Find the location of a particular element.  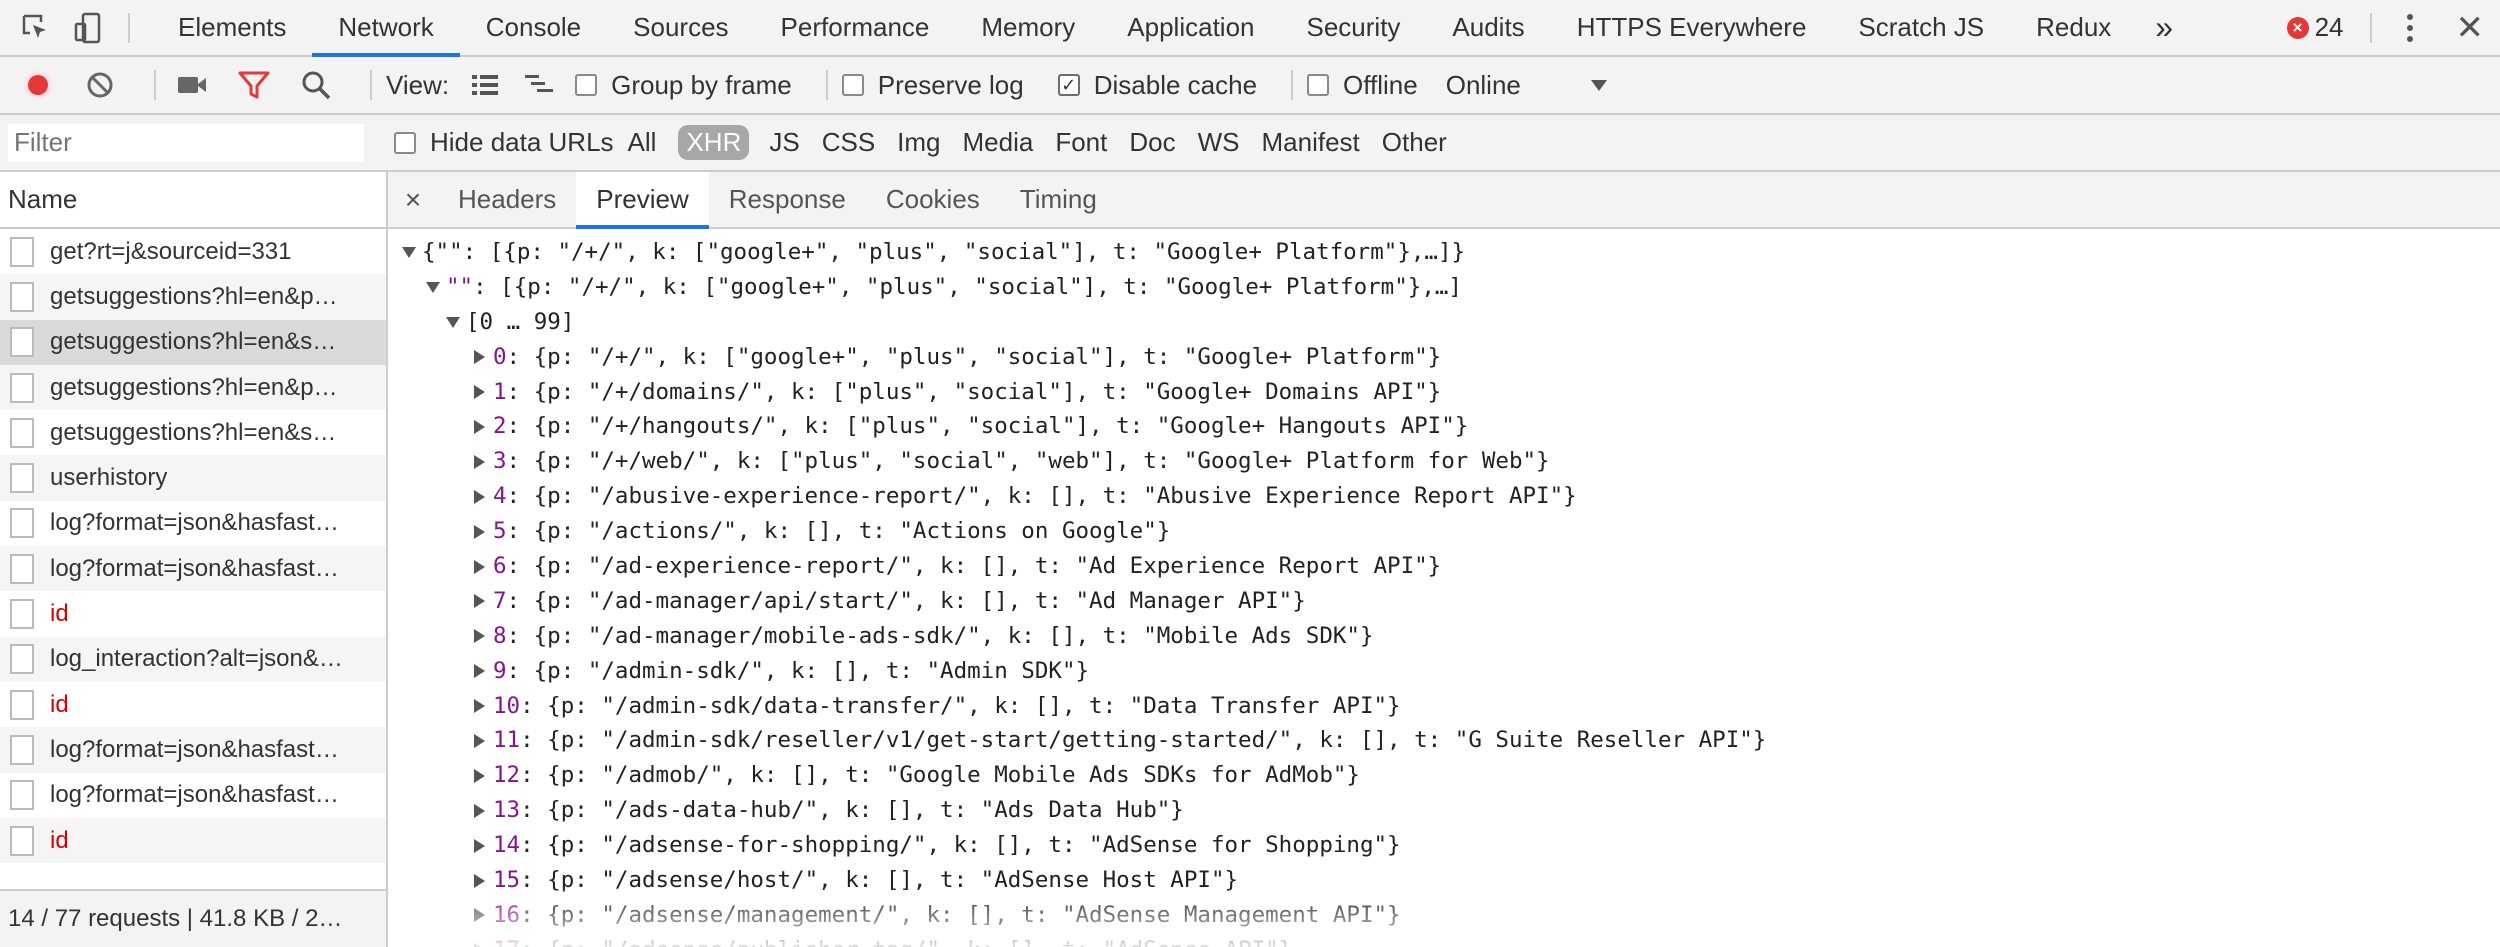

waterfall-view-icon is located at coordinates (539, 85).